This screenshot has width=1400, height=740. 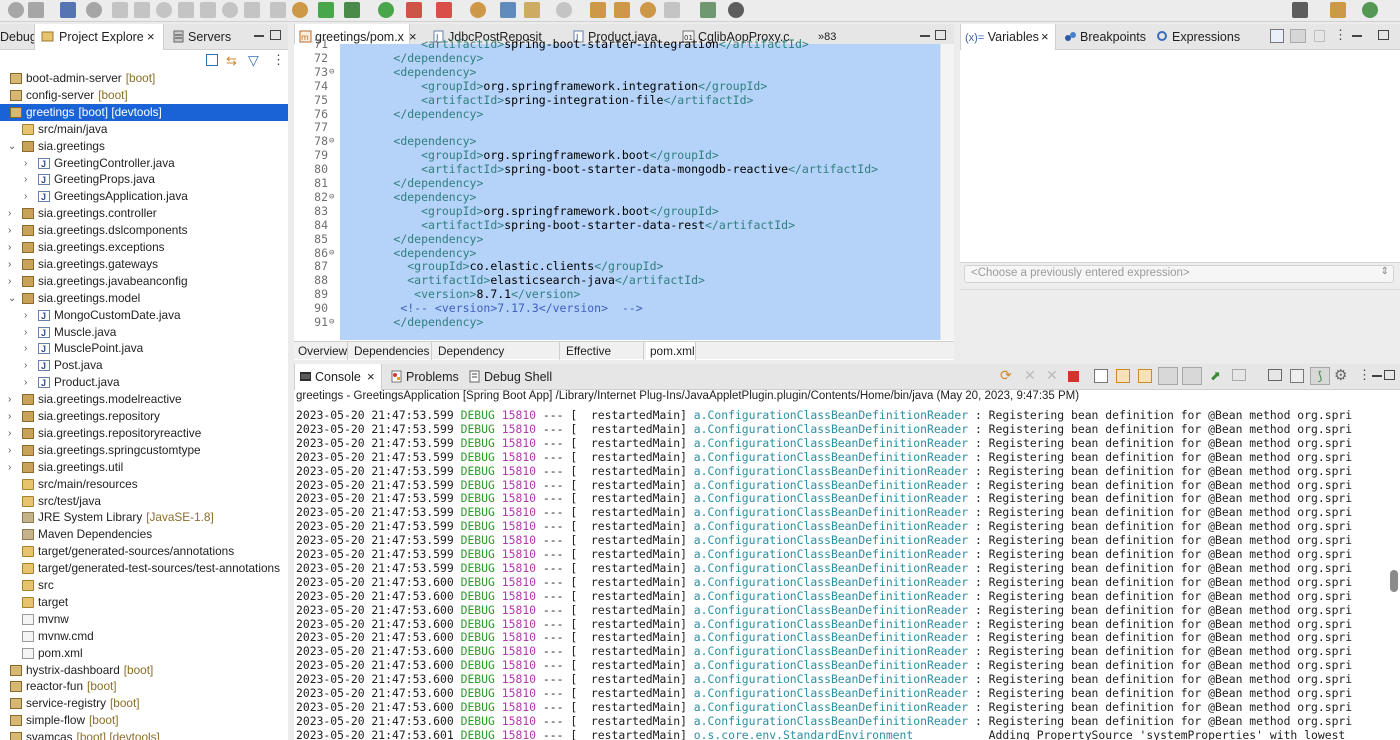 I want to click on tab-servers: Servers, so click(x=208, y=37).